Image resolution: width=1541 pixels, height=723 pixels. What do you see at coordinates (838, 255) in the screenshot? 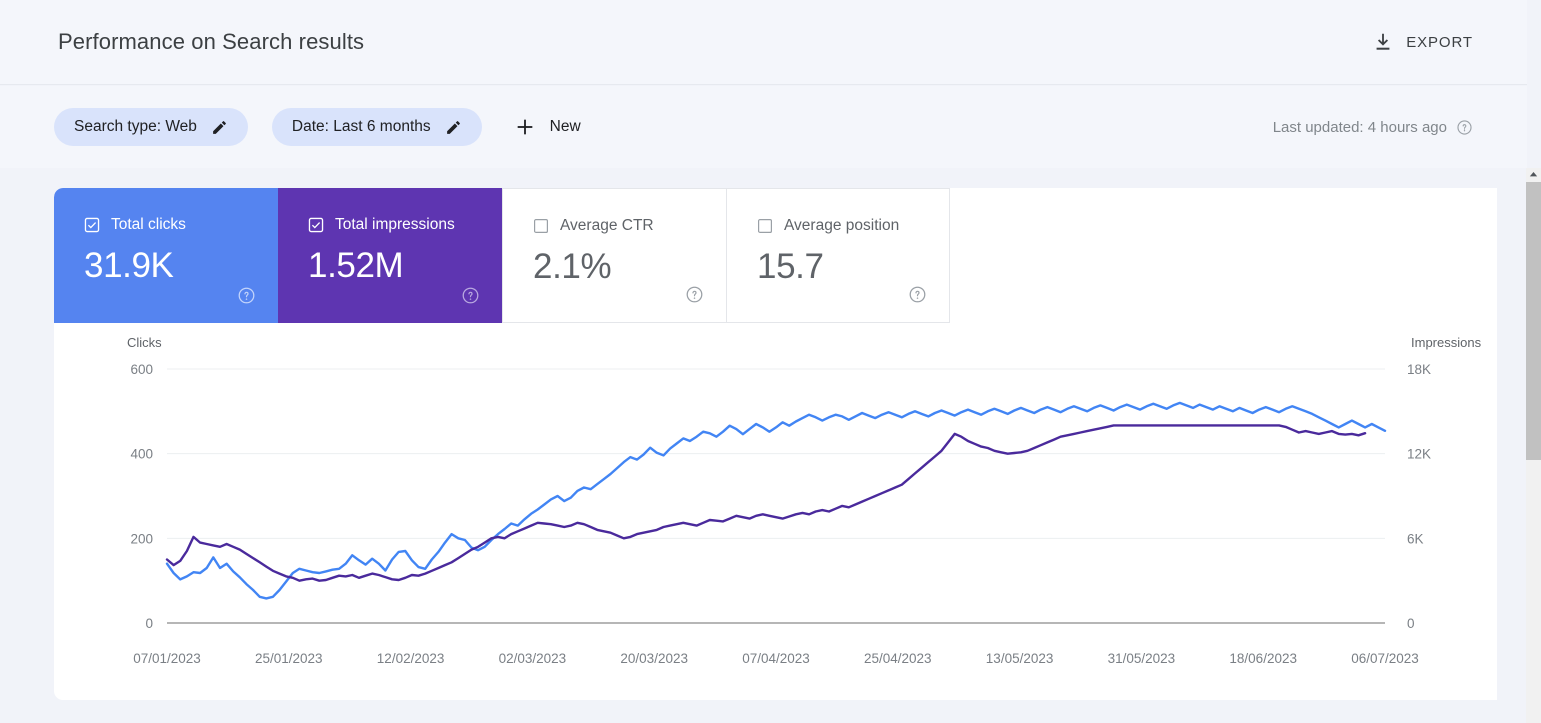
I see `metric-tile-average-position: Average position 15.7` at bounding box center [838, 255].